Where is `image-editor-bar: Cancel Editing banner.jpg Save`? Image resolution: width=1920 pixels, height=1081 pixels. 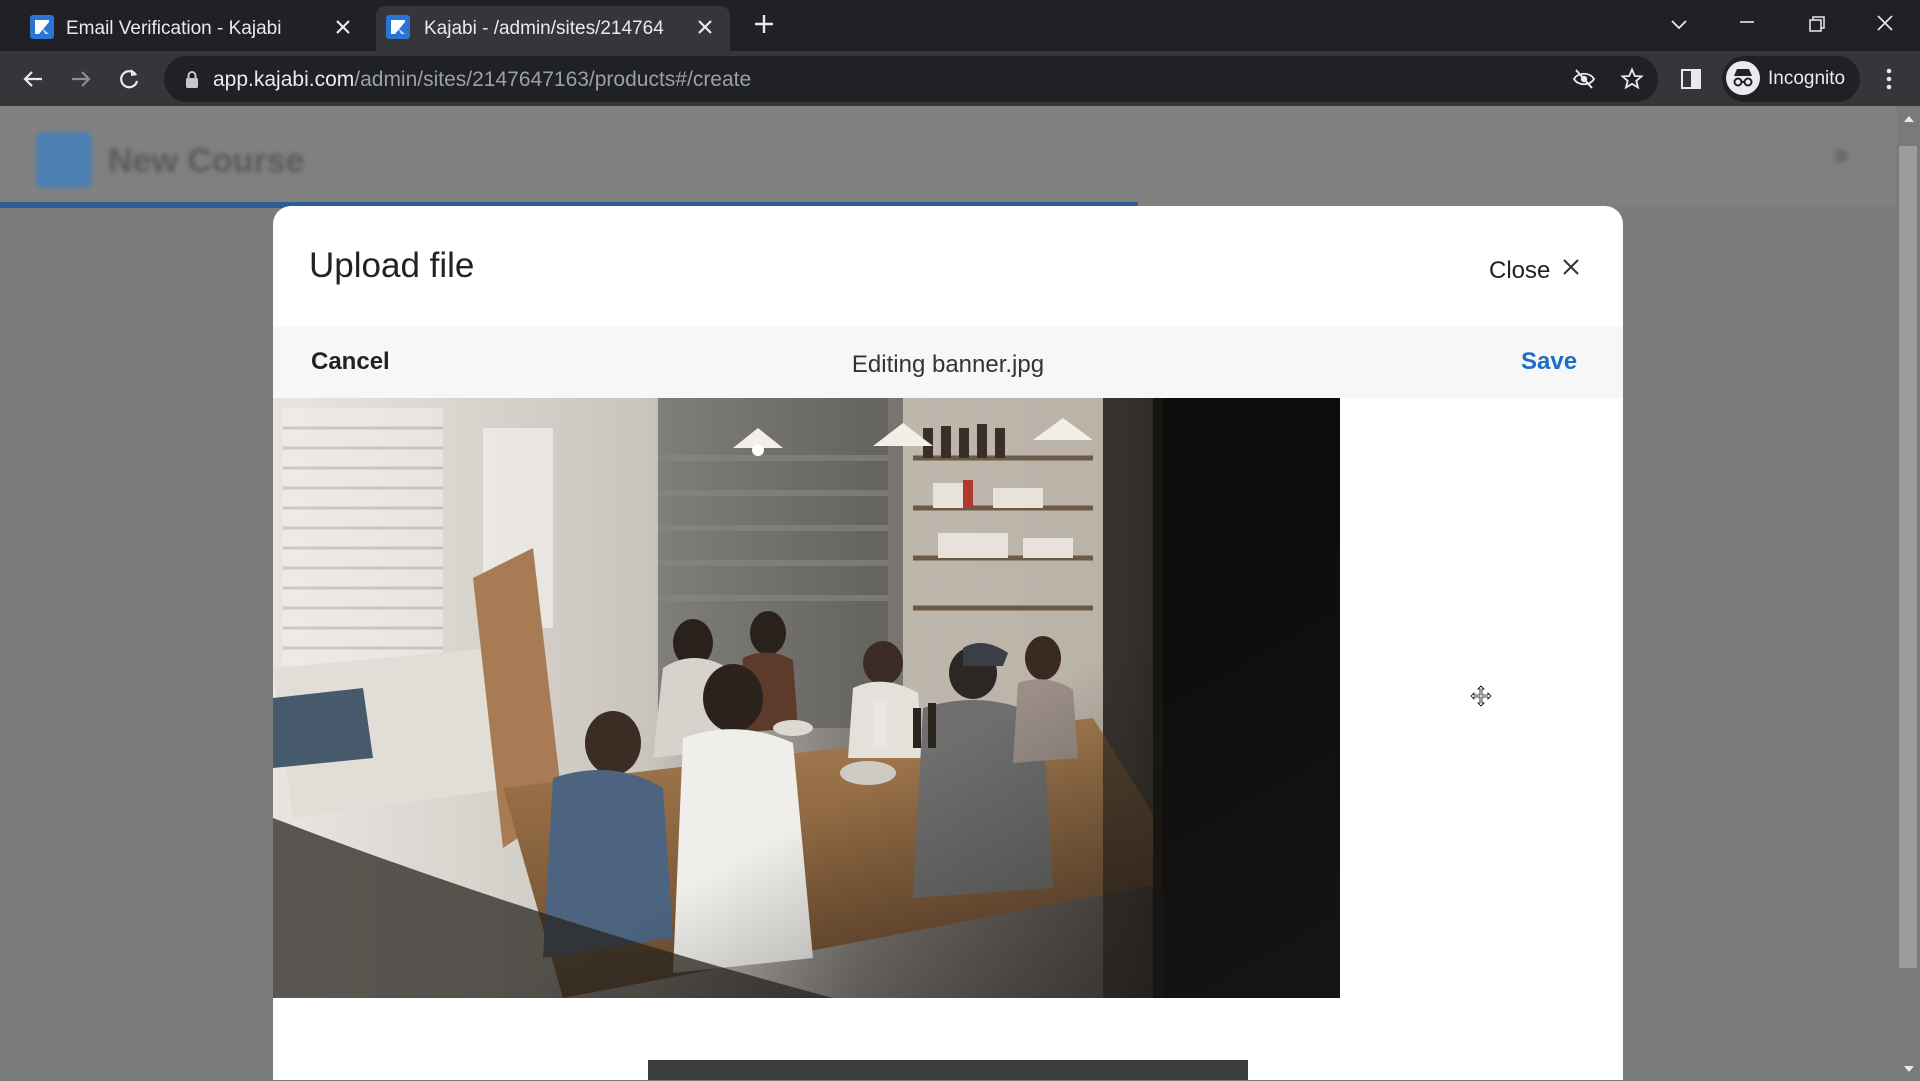 image-editor-bar: Cancel Editing banner.jpg Save is located at coordinates (948, 362).